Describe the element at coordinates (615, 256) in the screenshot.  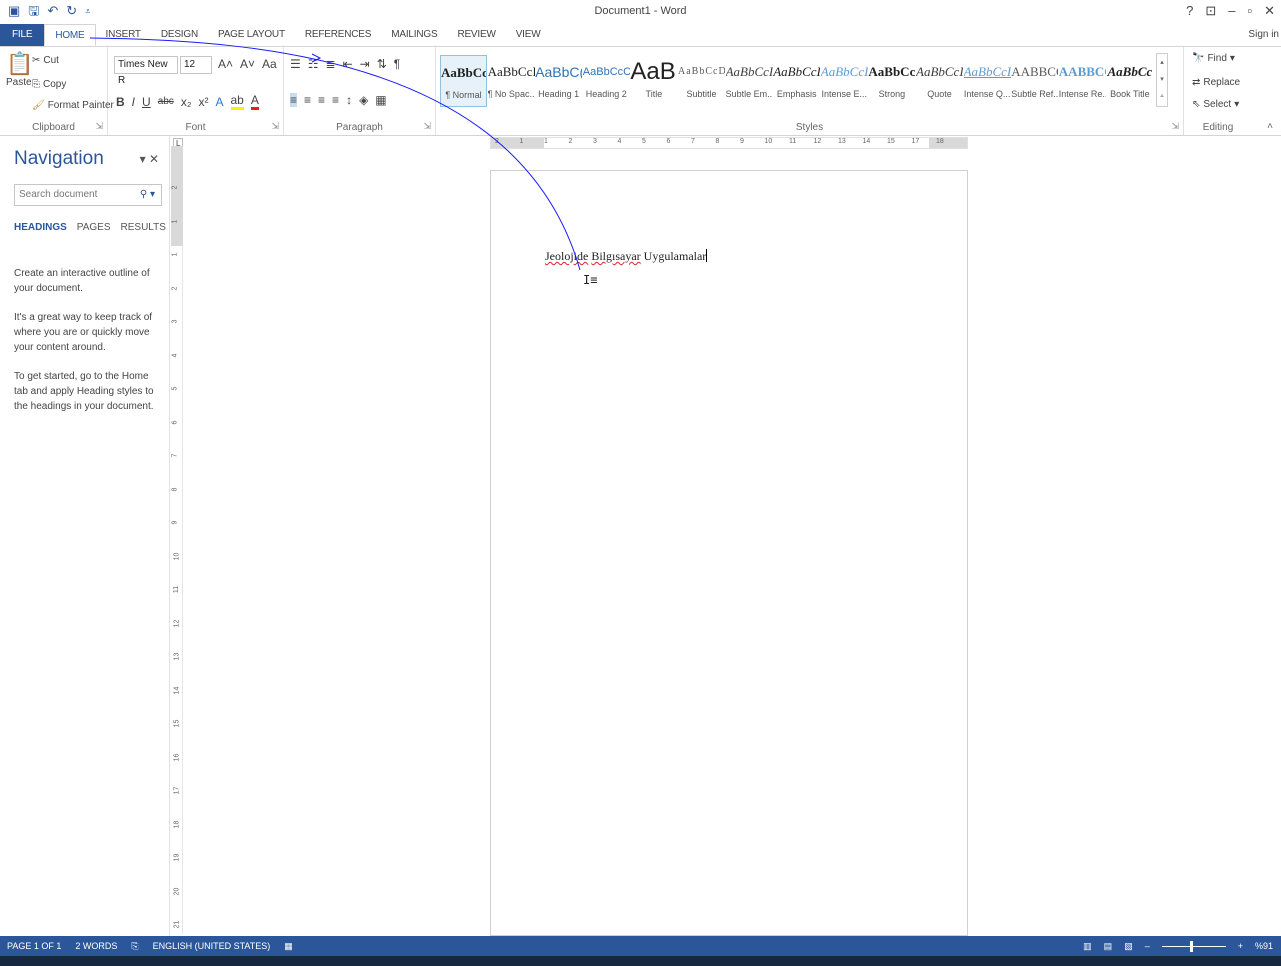
I see `word-bilgisayar: Bilgısayar` at that location.